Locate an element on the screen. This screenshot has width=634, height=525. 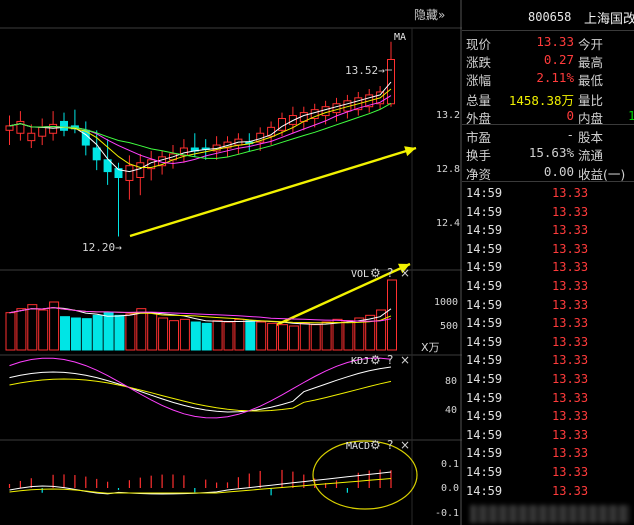
quote-row: 换手 15.63% 流通 is located at coordinates (548, 154).